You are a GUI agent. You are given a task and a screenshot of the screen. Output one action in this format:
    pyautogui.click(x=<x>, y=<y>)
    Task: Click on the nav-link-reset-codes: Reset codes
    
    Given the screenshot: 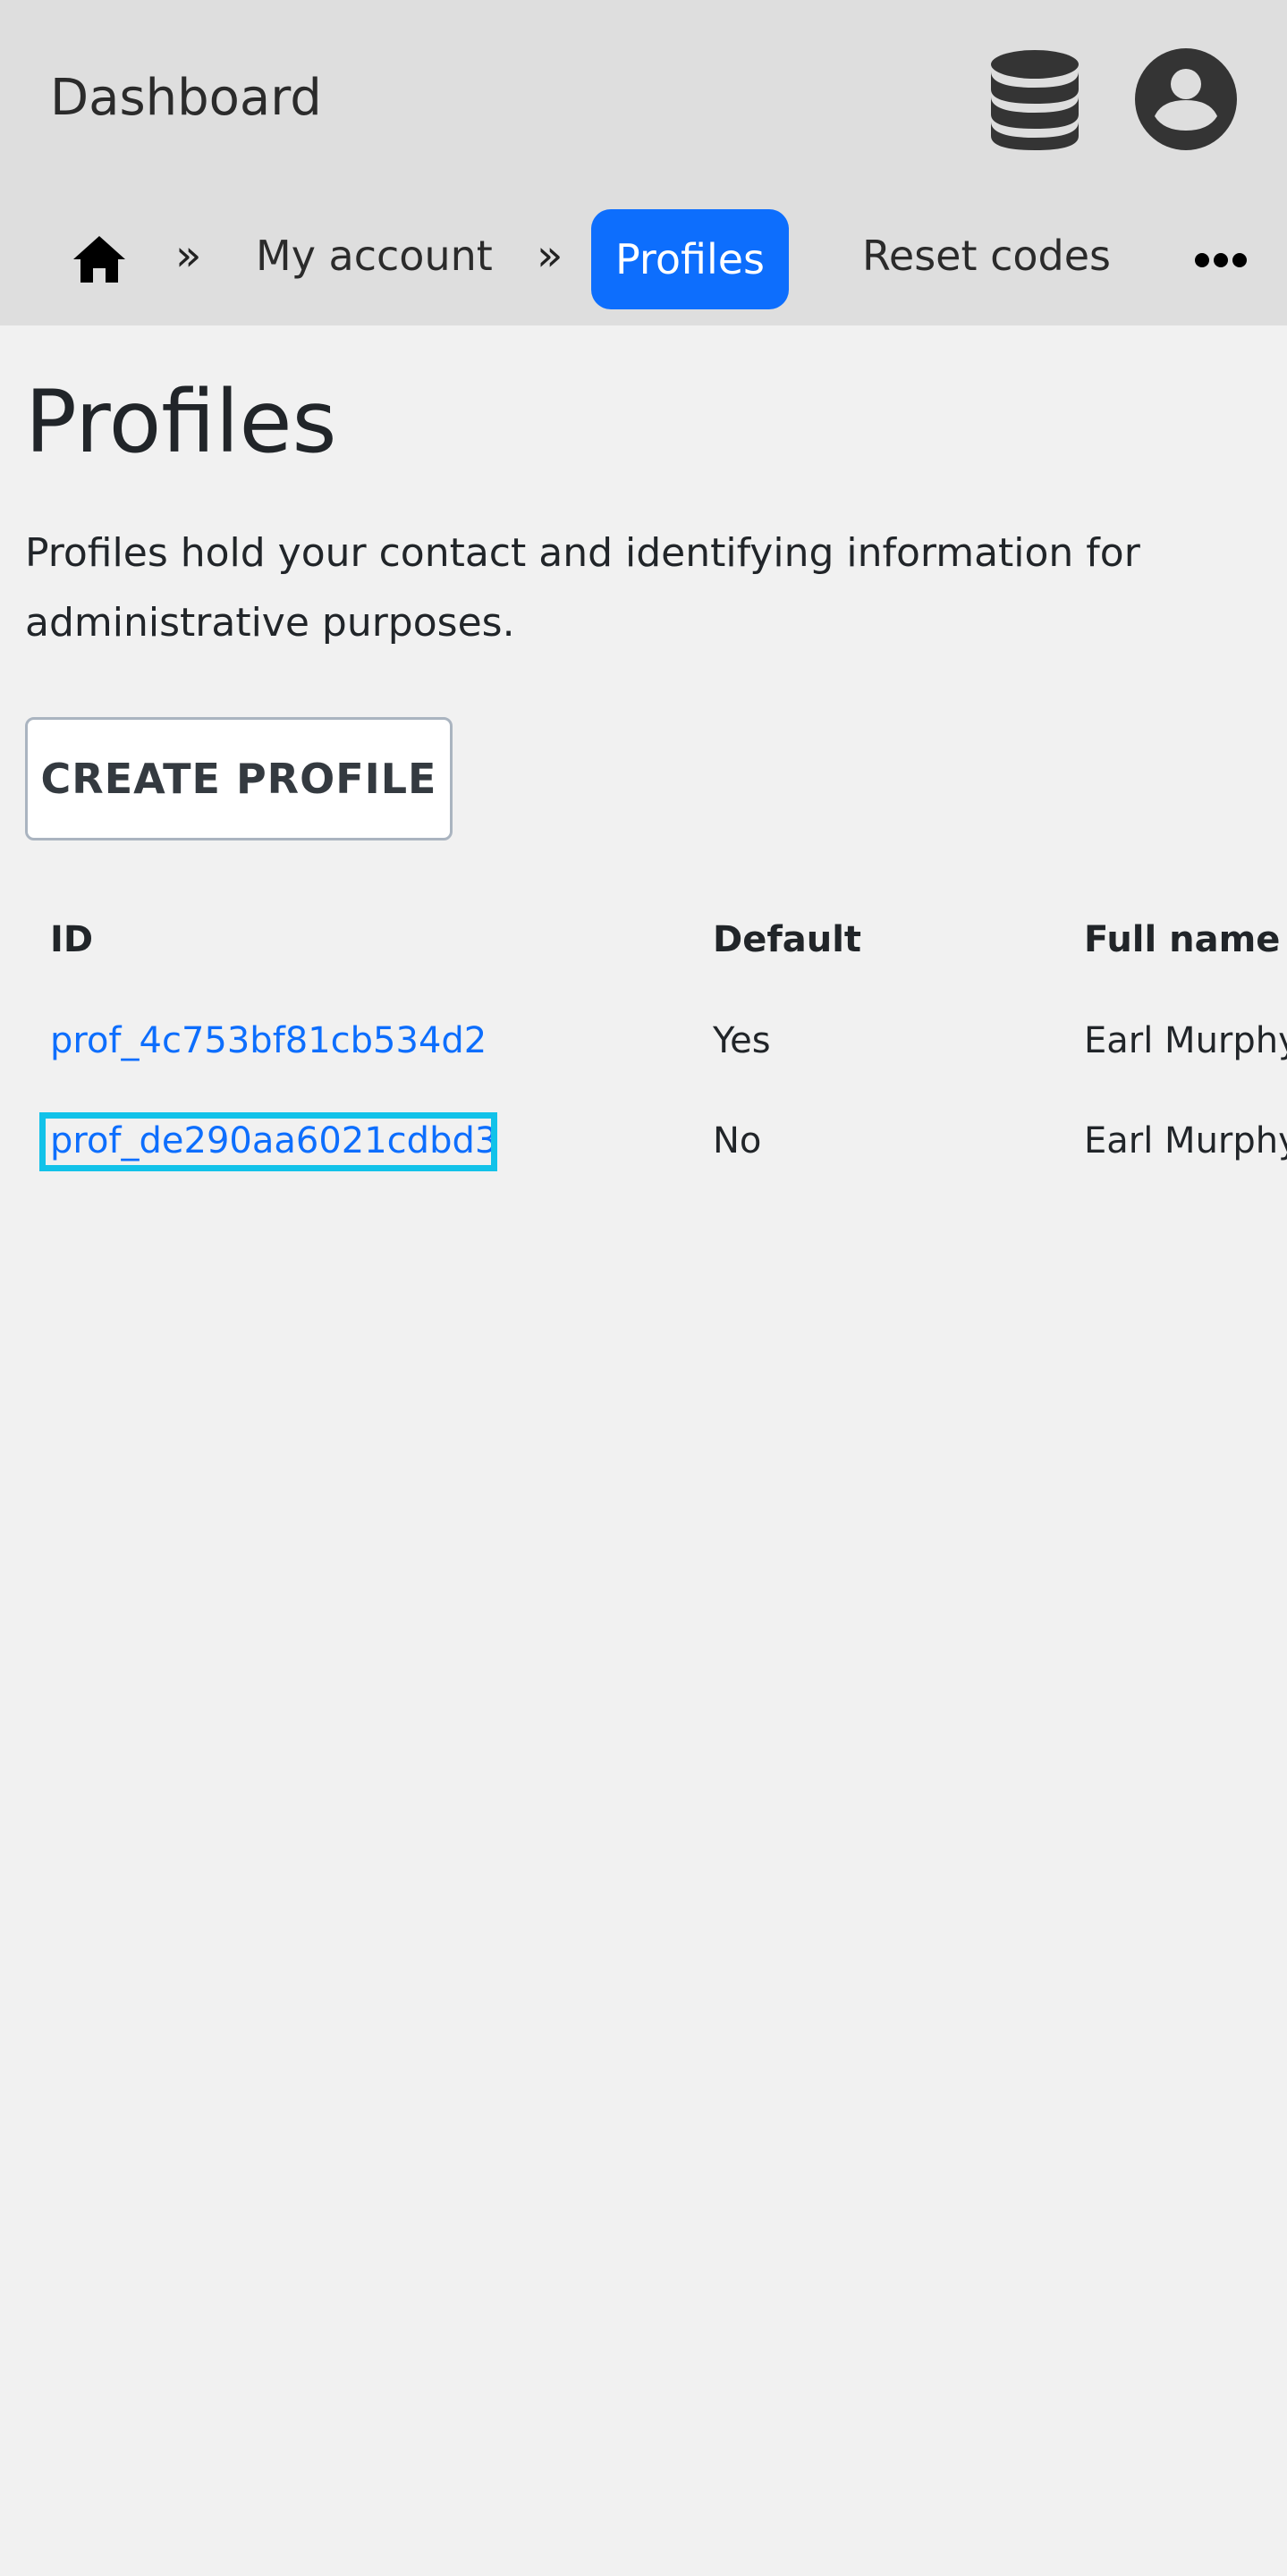 What is the action you would take?
    pyautogui.click(x=986, y=256)
    